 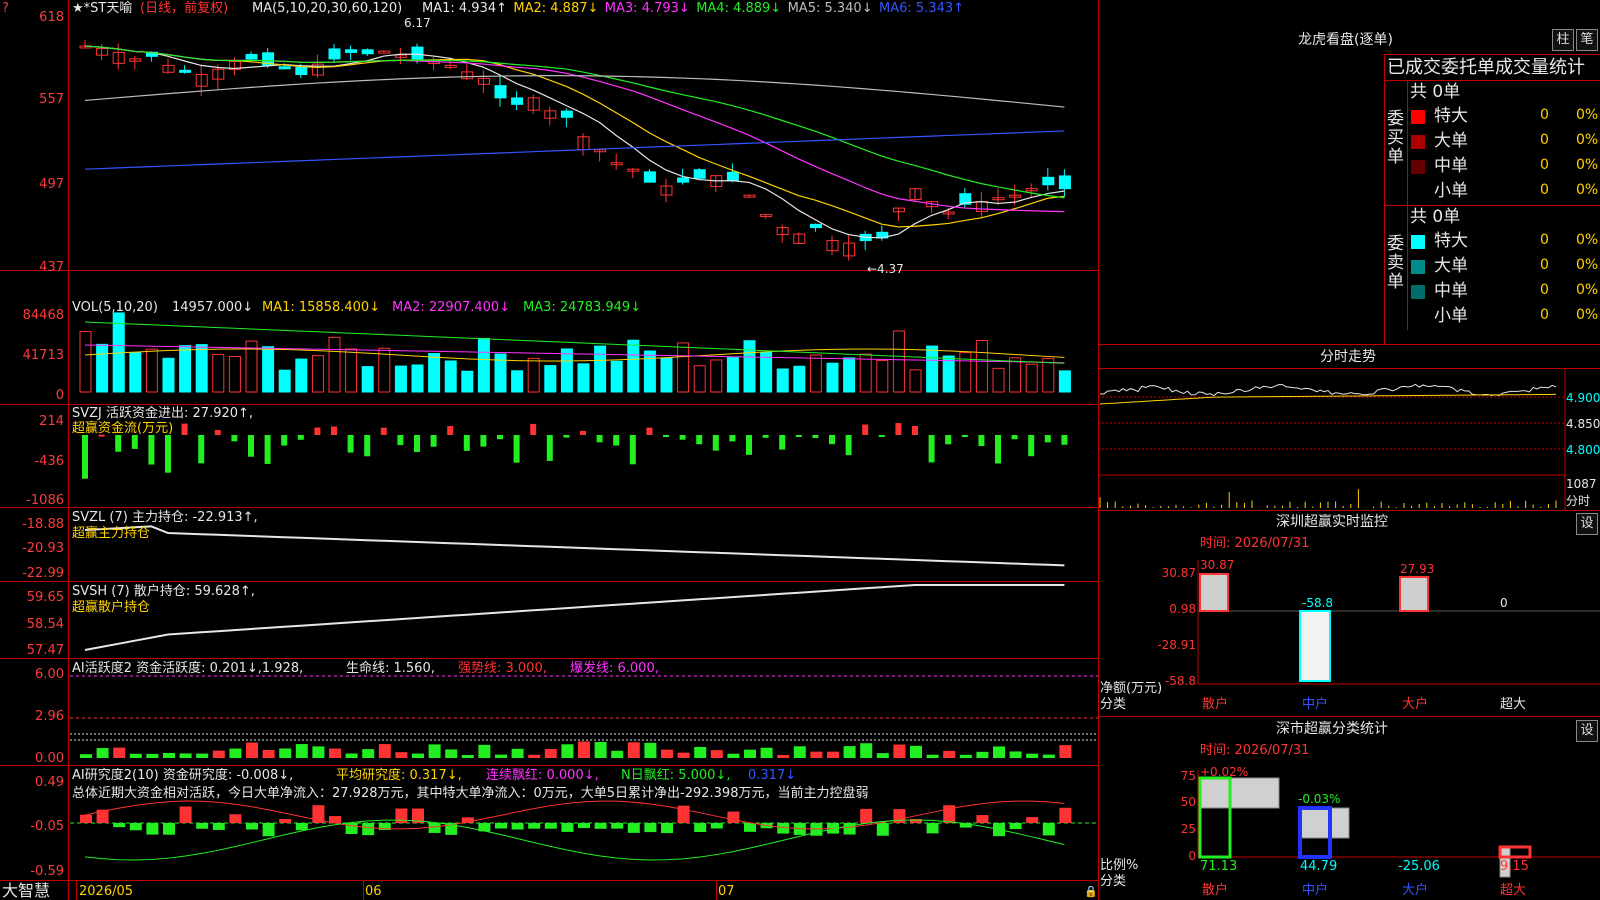 What do you see at coordinates (1513, 890) in the screenshot?
I see `cls-cat: 超大` at bounding box center [1513, 890].